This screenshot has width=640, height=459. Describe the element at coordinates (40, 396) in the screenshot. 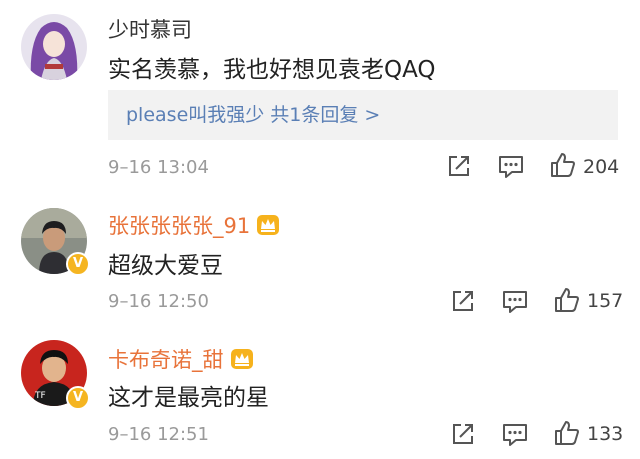

I see `svg-text: TF` at that location.